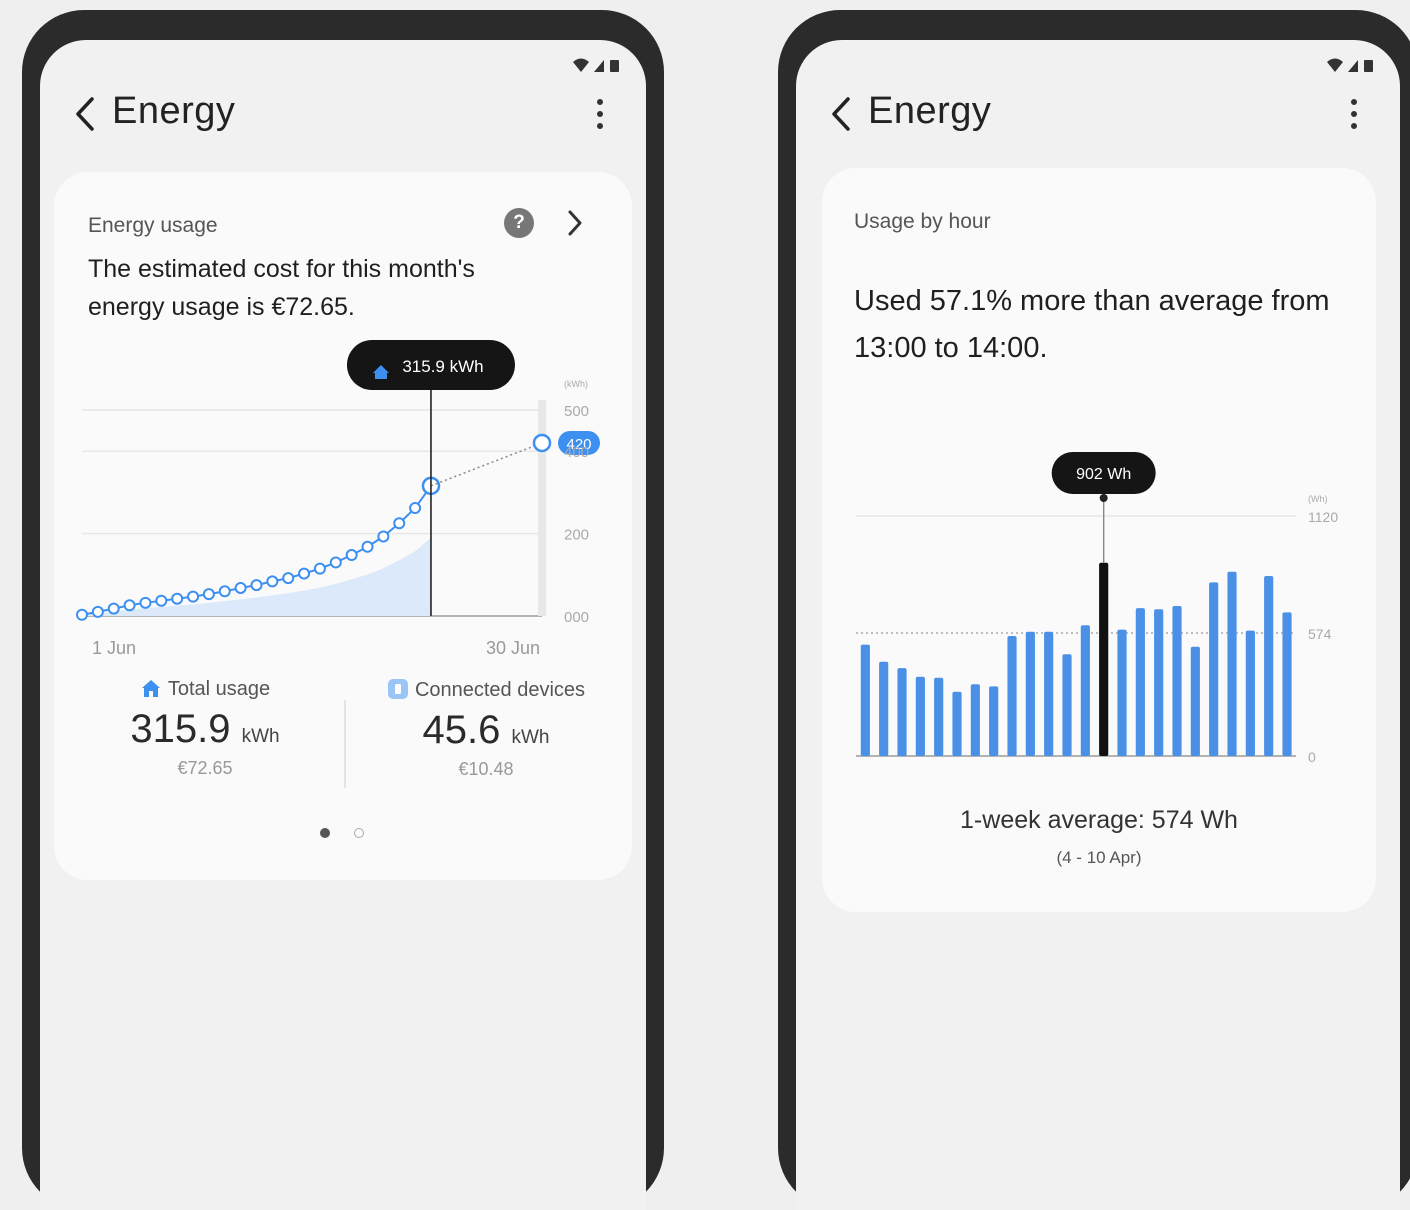 This screenshot has height=1210, width=1410. Describe the element at coordinates (576, 384) in the screenshot. I see `y-axis-unit: (kWh)` at that location.